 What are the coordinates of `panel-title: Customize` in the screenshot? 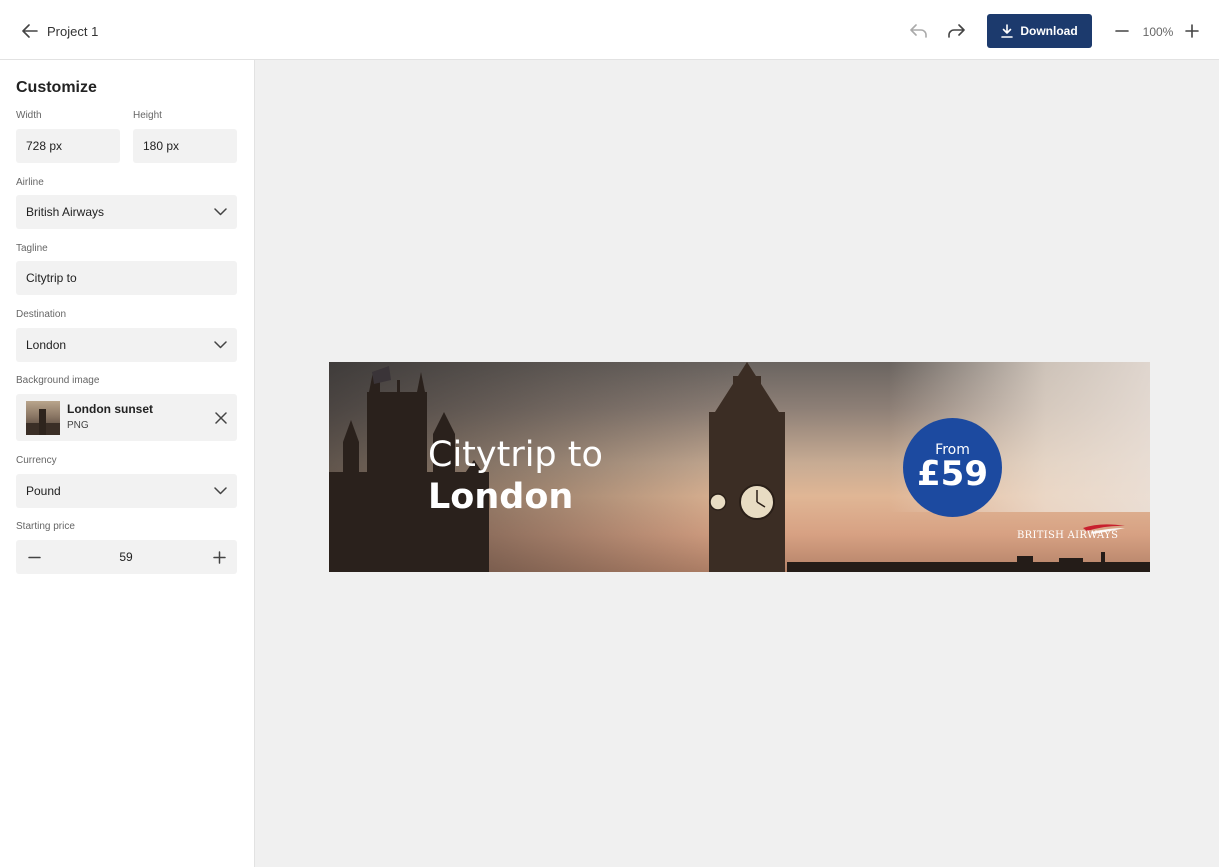 It's located at (56, 87).